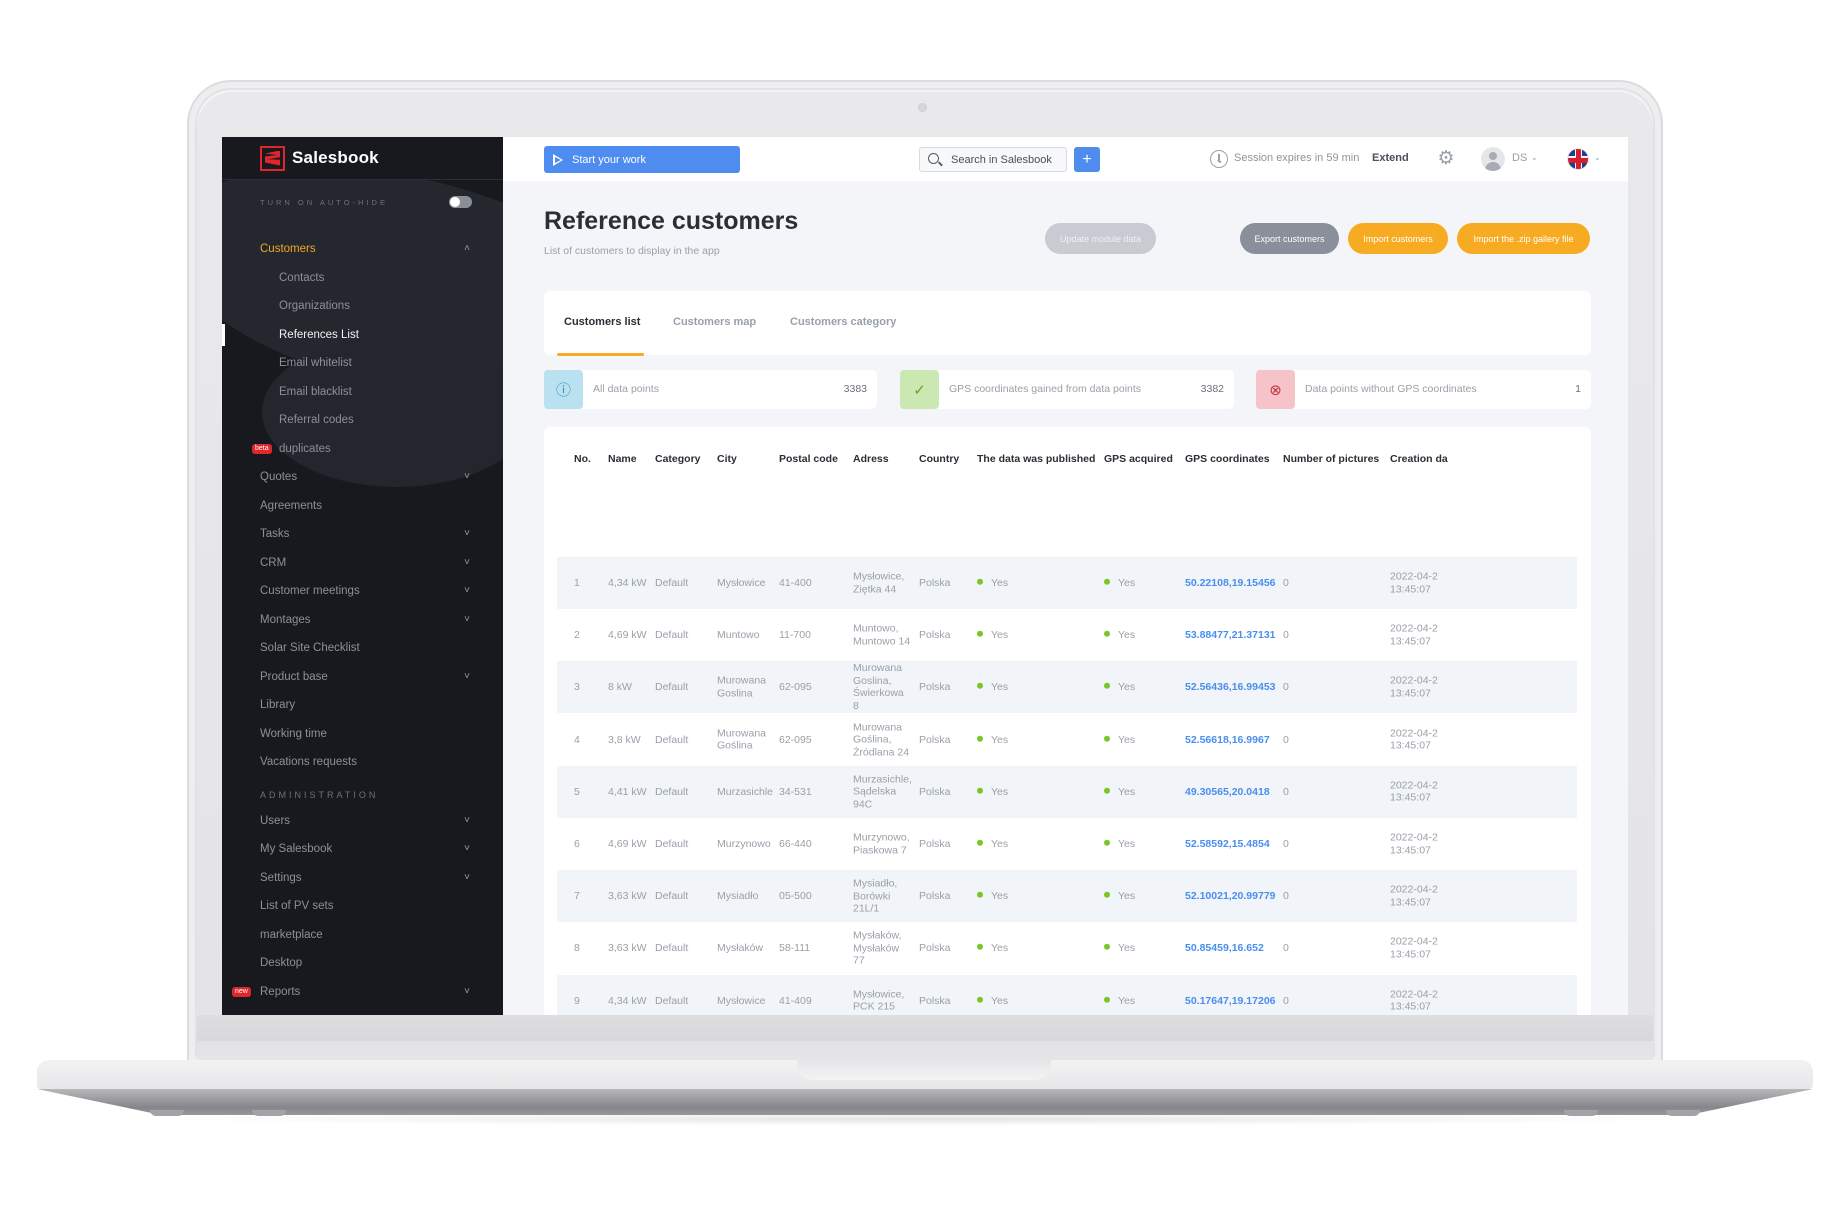 The height and width of the screenshot is (1225, 1838). Describe the element at coordinates (362, 992) in the screenshot. I see `sidebar-item-reports: new Reports ˅` at that location.